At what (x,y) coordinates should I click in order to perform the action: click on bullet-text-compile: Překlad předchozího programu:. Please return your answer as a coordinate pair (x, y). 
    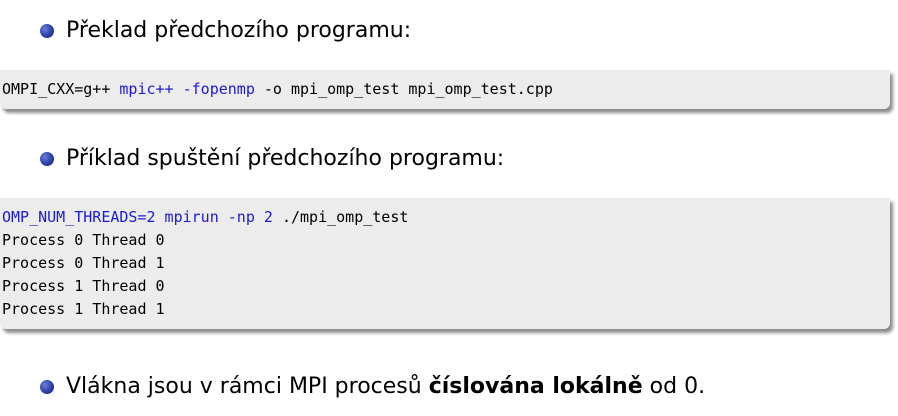
    Looking at the image, I should click on (239, 30).